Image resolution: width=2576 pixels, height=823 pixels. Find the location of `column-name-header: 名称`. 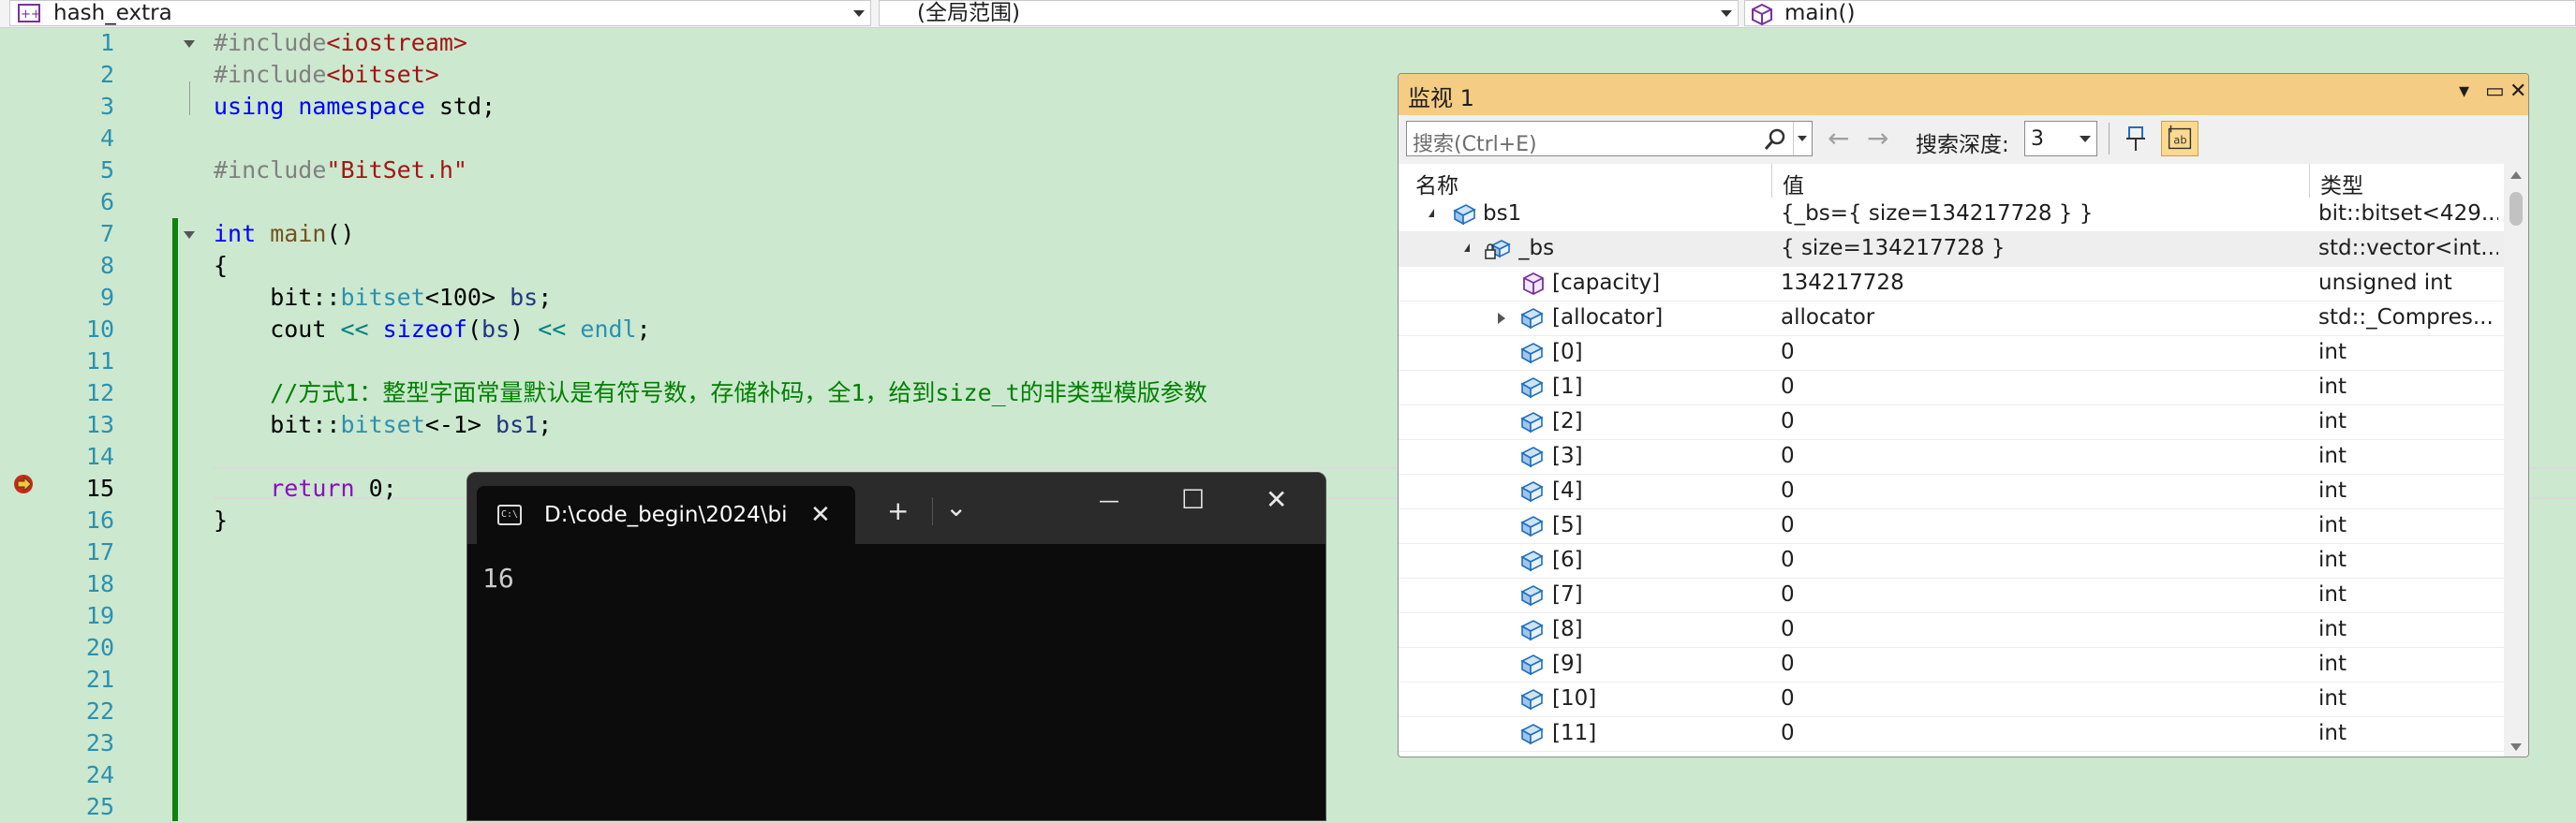

column-name-header: 名称 is located at coordinates (1436, 183).